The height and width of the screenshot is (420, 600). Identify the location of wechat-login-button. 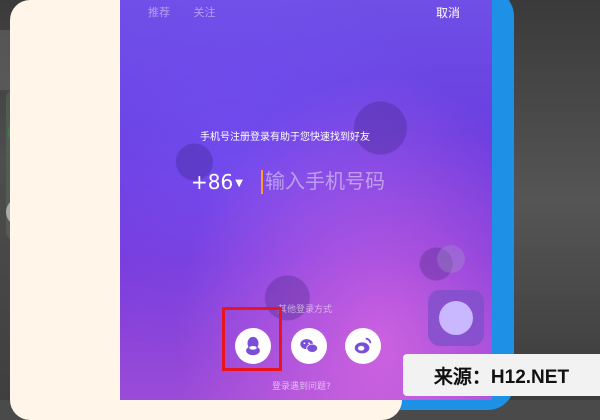
(309, 346).